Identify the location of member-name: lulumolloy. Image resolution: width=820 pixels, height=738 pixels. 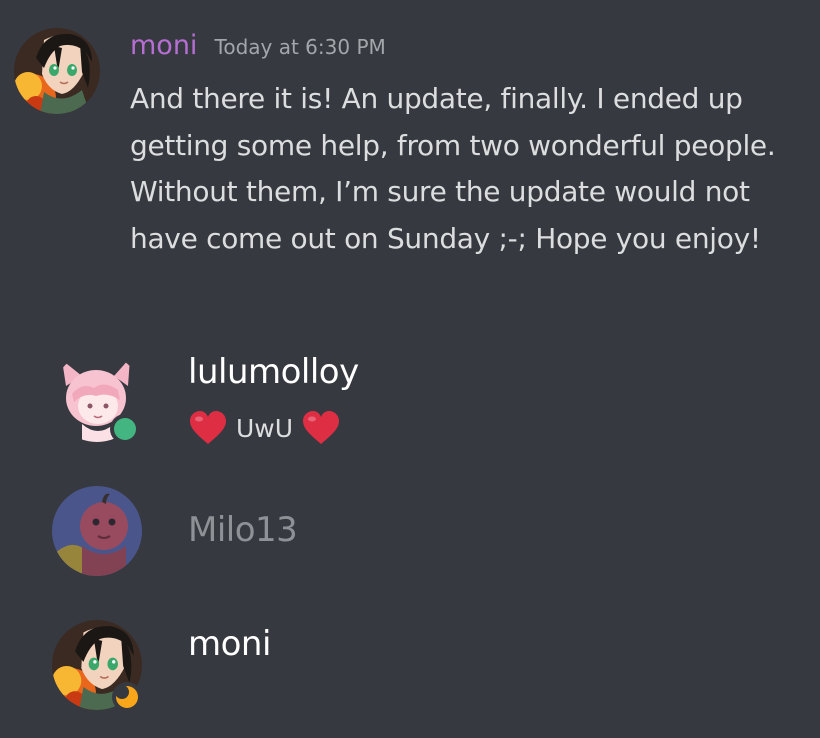
(273, 372).